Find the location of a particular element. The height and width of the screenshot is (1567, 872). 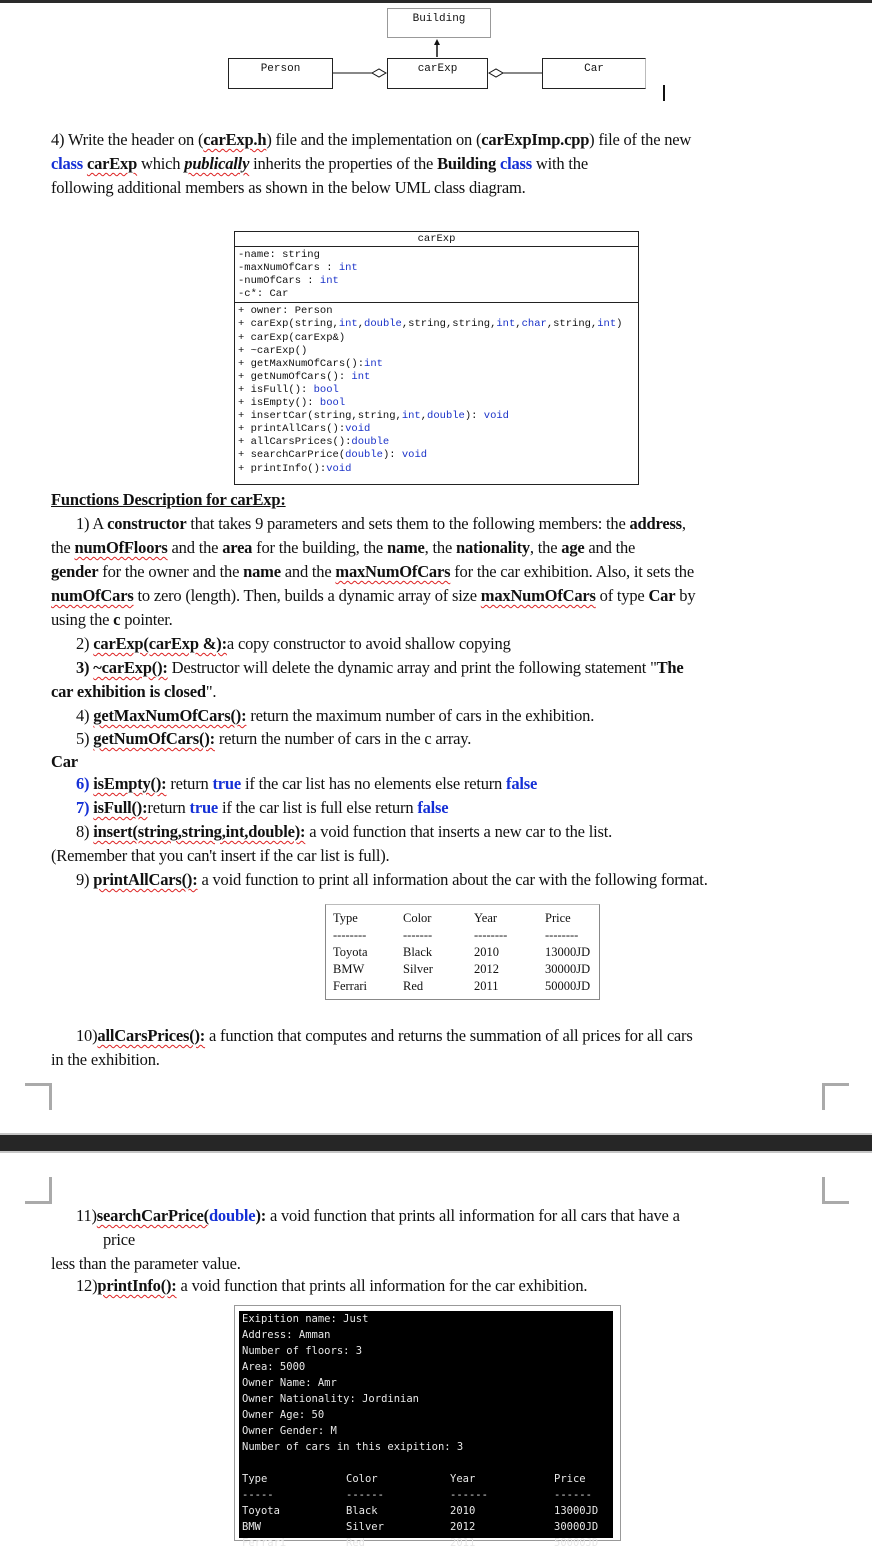

format-cell: BMW is located at coordinates (349, 969).